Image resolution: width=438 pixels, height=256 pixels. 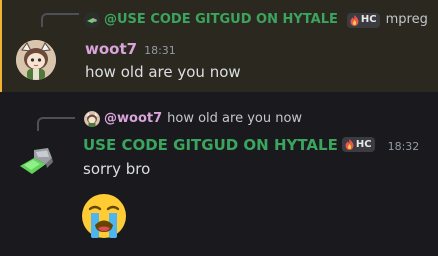 I want to click on reply-preview: @woot7 how old are you now, so click(x=193, y=119).